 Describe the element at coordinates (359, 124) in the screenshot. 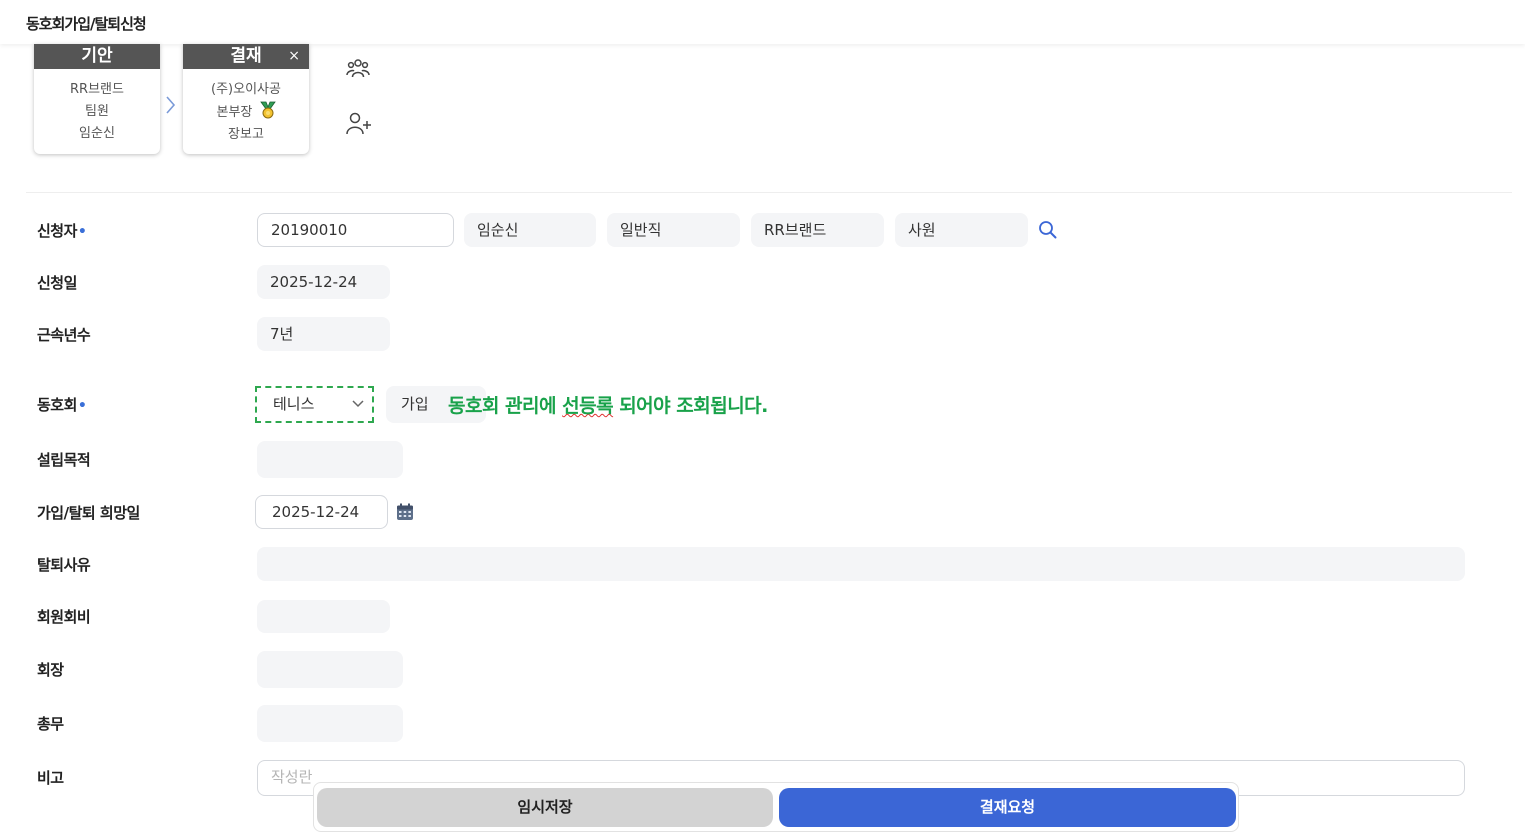

I see `add-user-icon` at that location.